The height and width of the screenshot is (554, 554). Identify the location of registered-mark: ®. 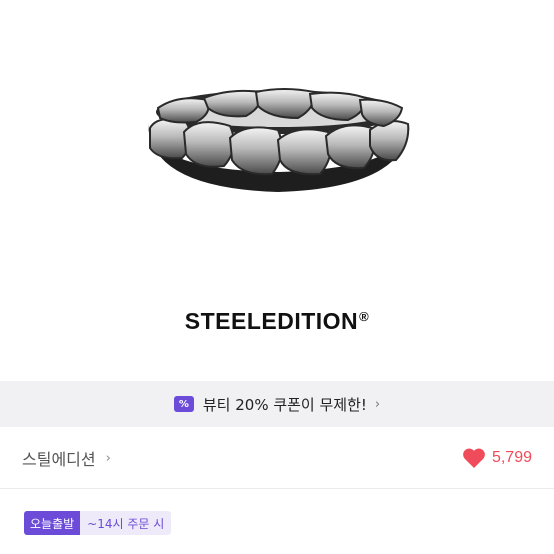
(364, 316).